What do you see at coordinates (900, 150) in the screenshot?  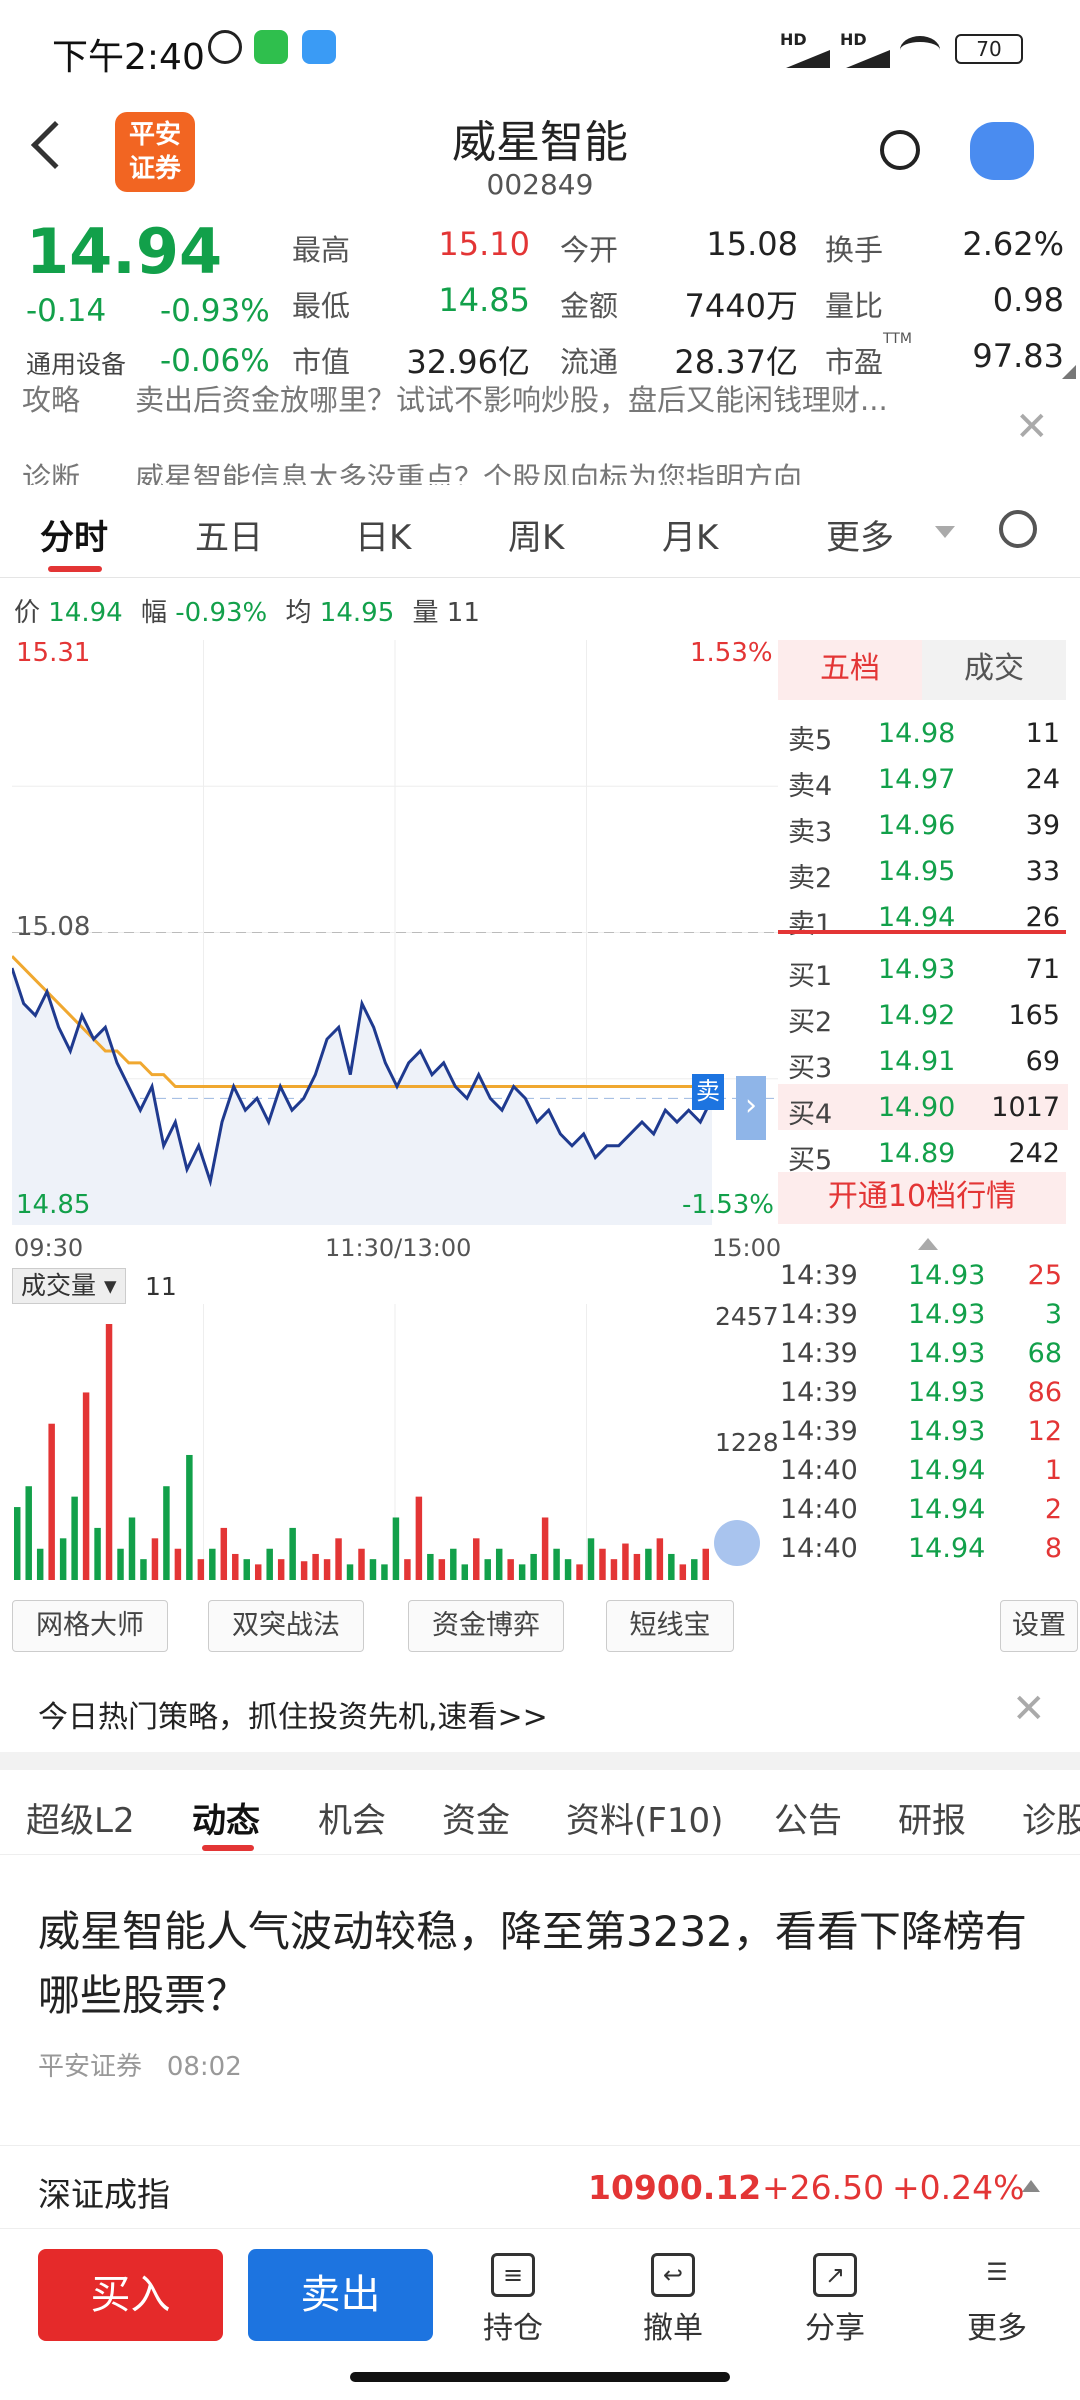 I see `search-icon` at bounding box center [900, 150].